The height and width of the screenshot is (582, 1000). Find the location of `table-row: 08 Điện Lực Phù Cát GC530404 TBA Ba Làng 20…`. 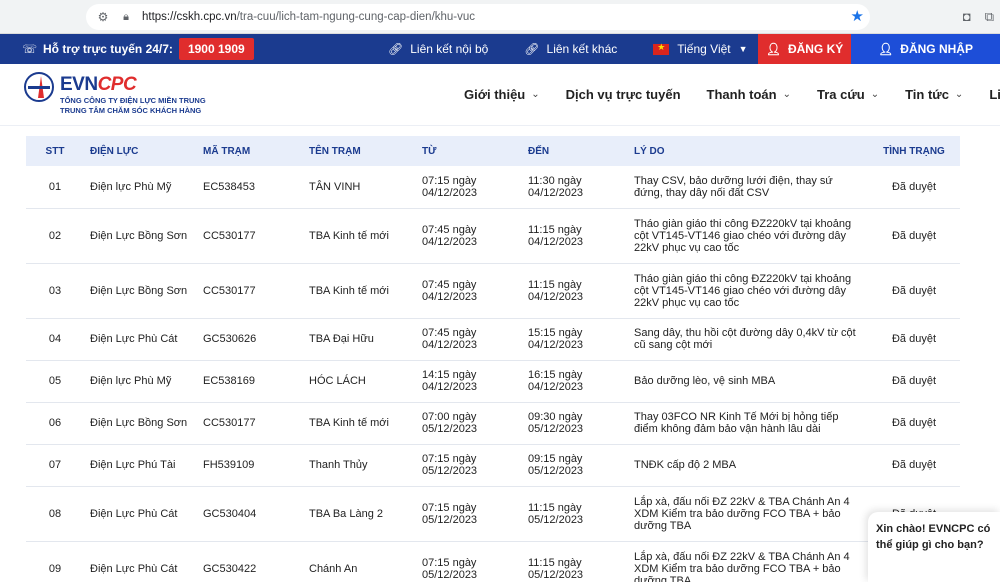

table-row: 08 Điện Lực Phù Cát GC530404 TBA Ba Làng 20… is located at coordinates (493, 514).